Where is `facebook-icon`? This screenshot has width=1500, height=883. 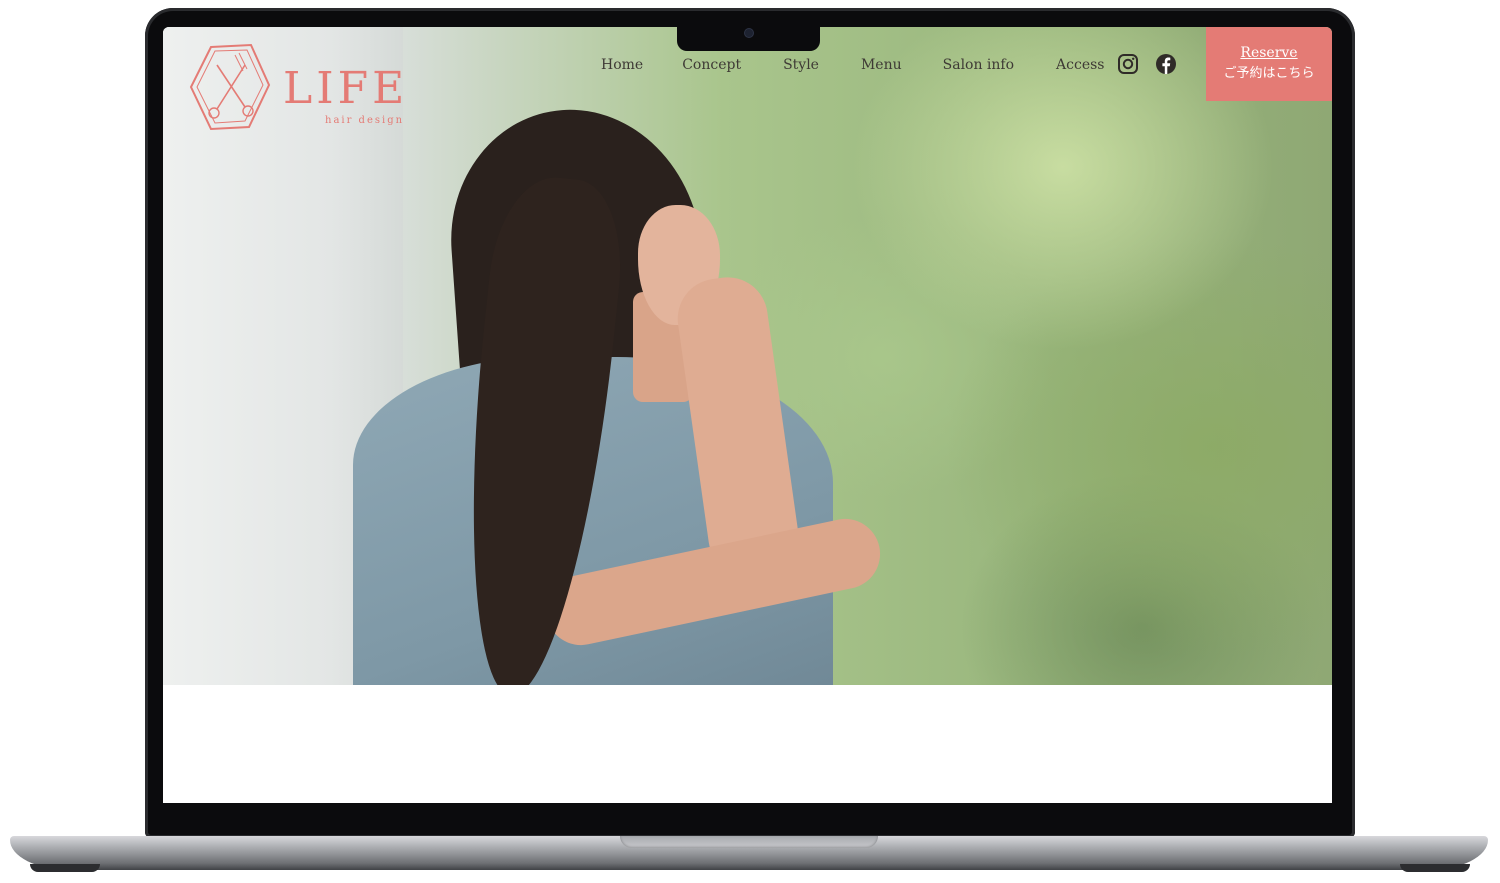 facebook-icon is located at coordinates (1166, 64).